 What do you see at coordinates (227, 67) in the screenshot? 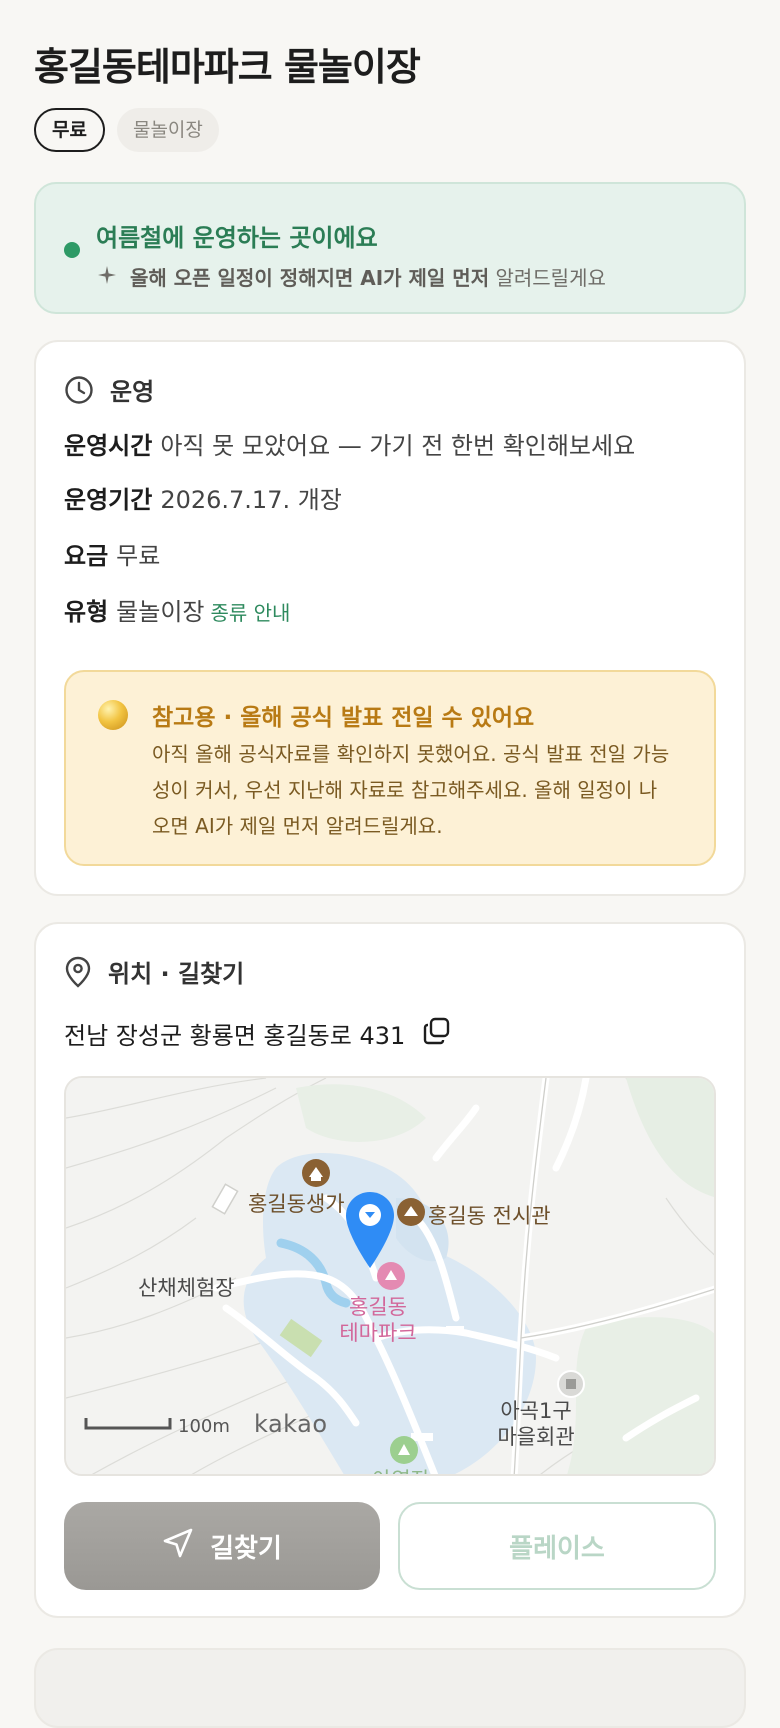
I see `page-title: 홍길동테마파크 물놀이장` at bounding box center [227, 67].